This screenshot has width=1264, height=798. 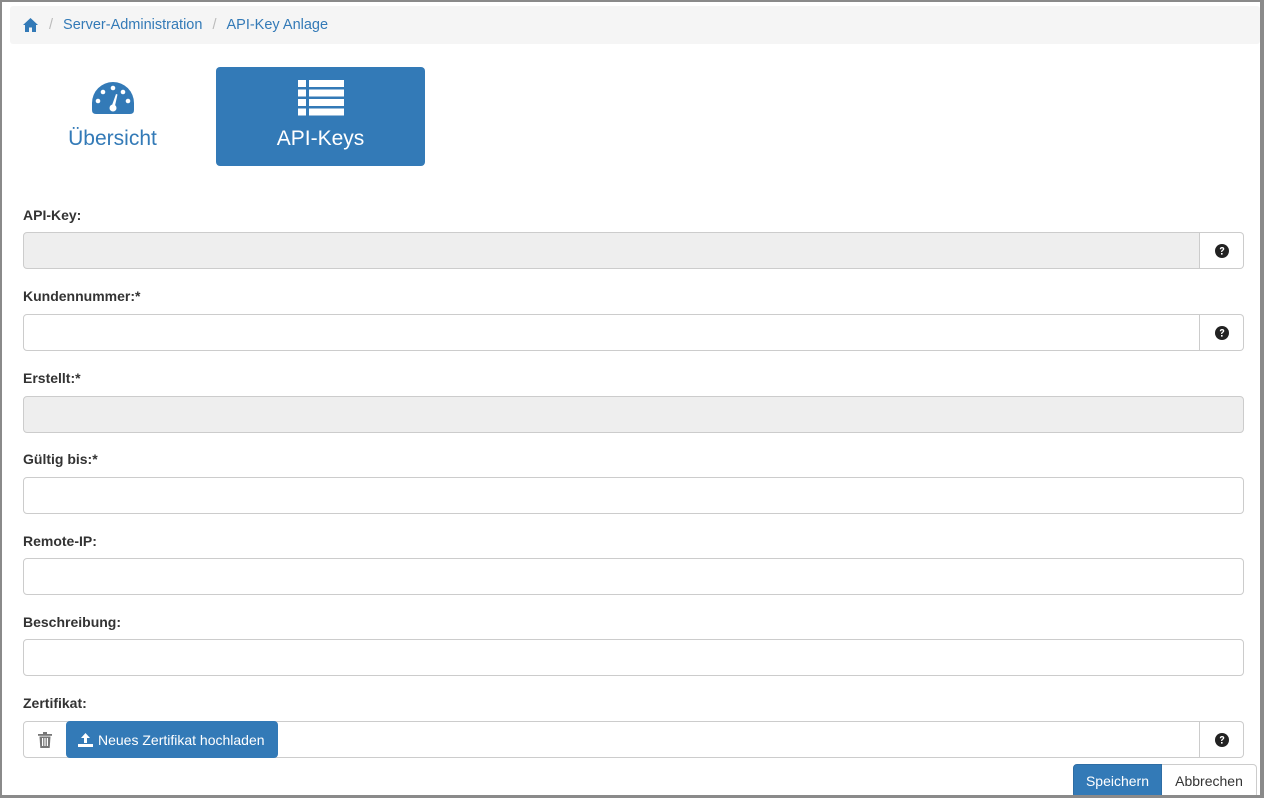 I want to click on customer-number-group, so click(x=633, y=332).